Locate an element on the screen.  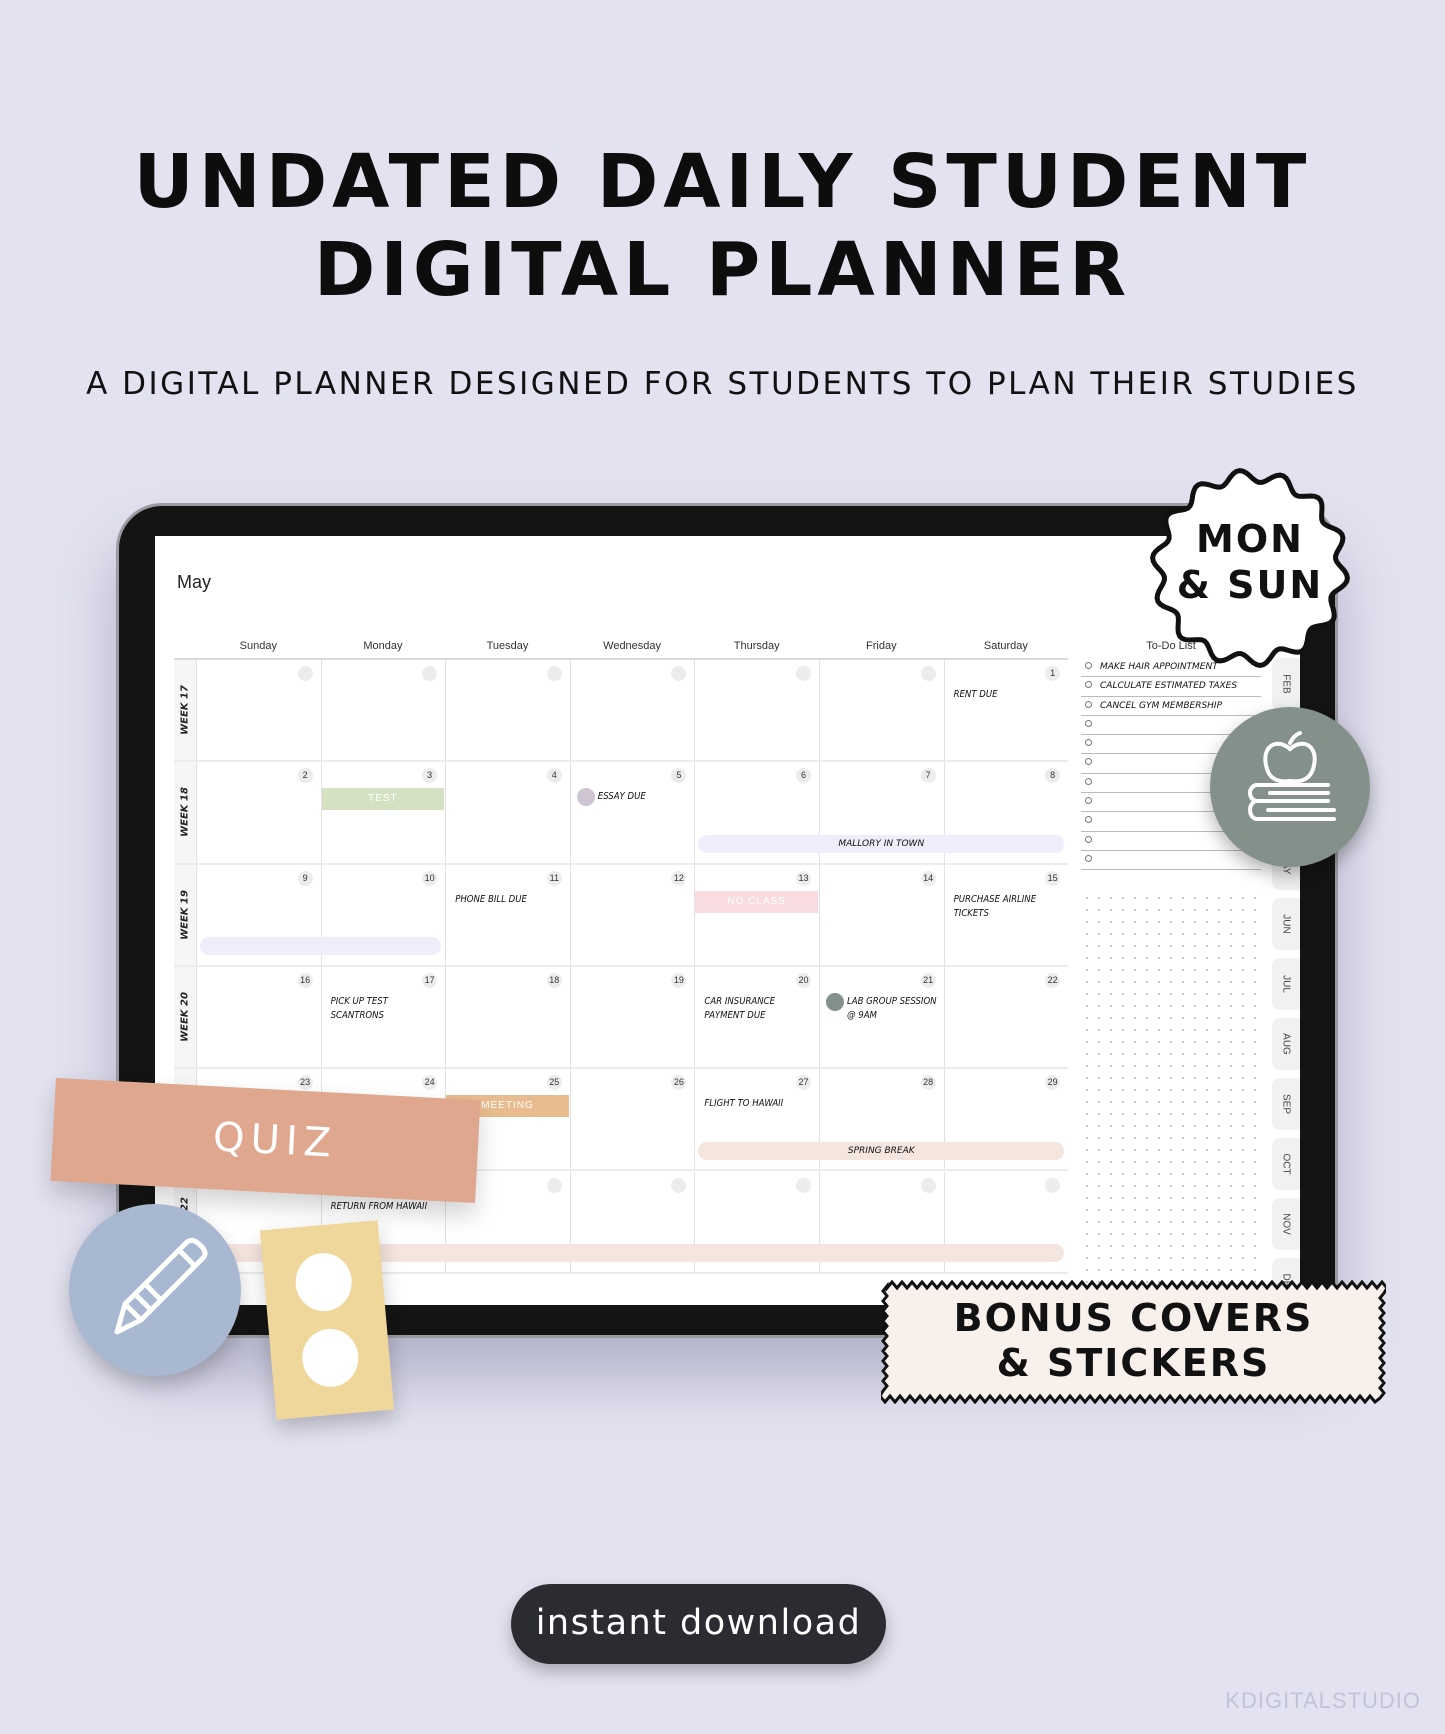
day-number: 10 is located at coordinates (430, 878).